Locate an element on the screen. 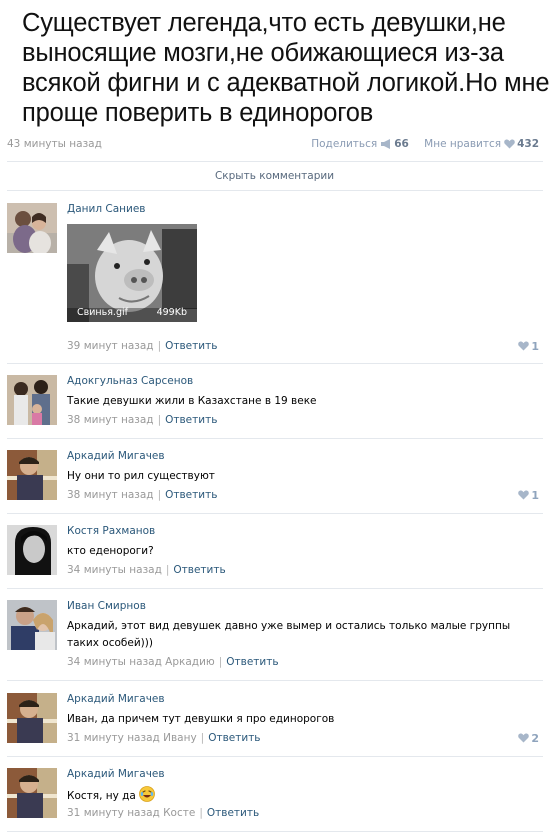 Image resolution: width=559 pixels, height=833 pixels. comment-time: 39 минут назад is located at coordinates (110, 346).